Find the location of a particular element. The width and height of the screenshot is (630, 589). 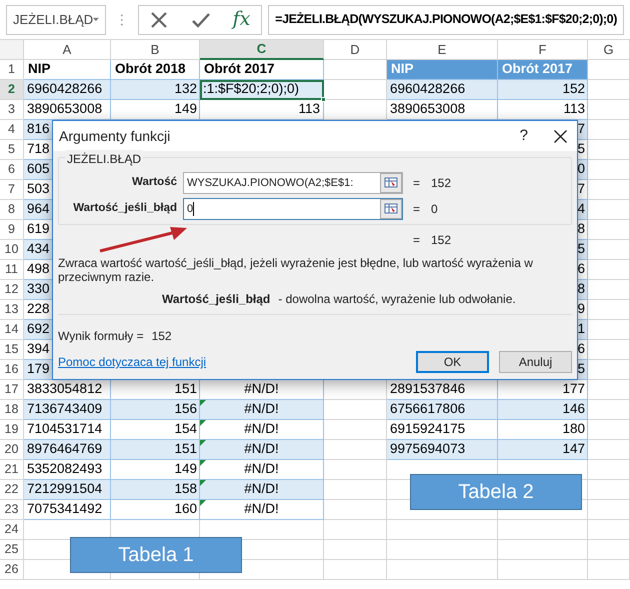

fill-handle is located at coordinates (323, 99).